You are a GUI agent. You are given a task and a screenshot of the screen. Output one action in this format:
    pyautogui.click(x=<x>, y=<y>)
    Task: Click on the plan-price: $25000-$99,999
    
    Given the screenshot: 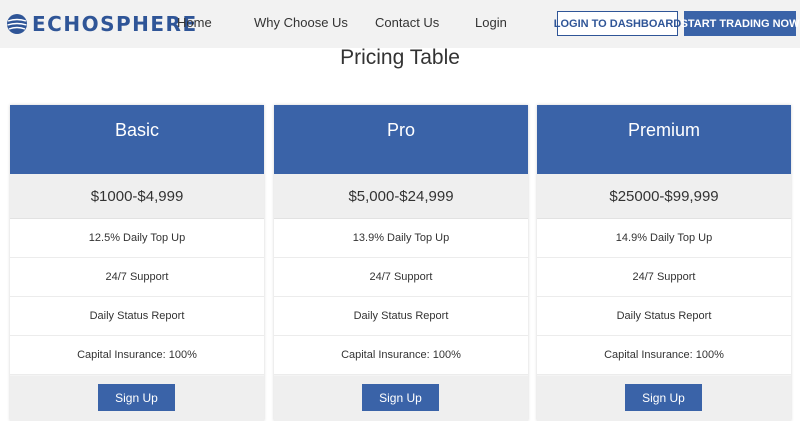 What is the action you would take?
    pyautogui.click(x=664, y=196)
    